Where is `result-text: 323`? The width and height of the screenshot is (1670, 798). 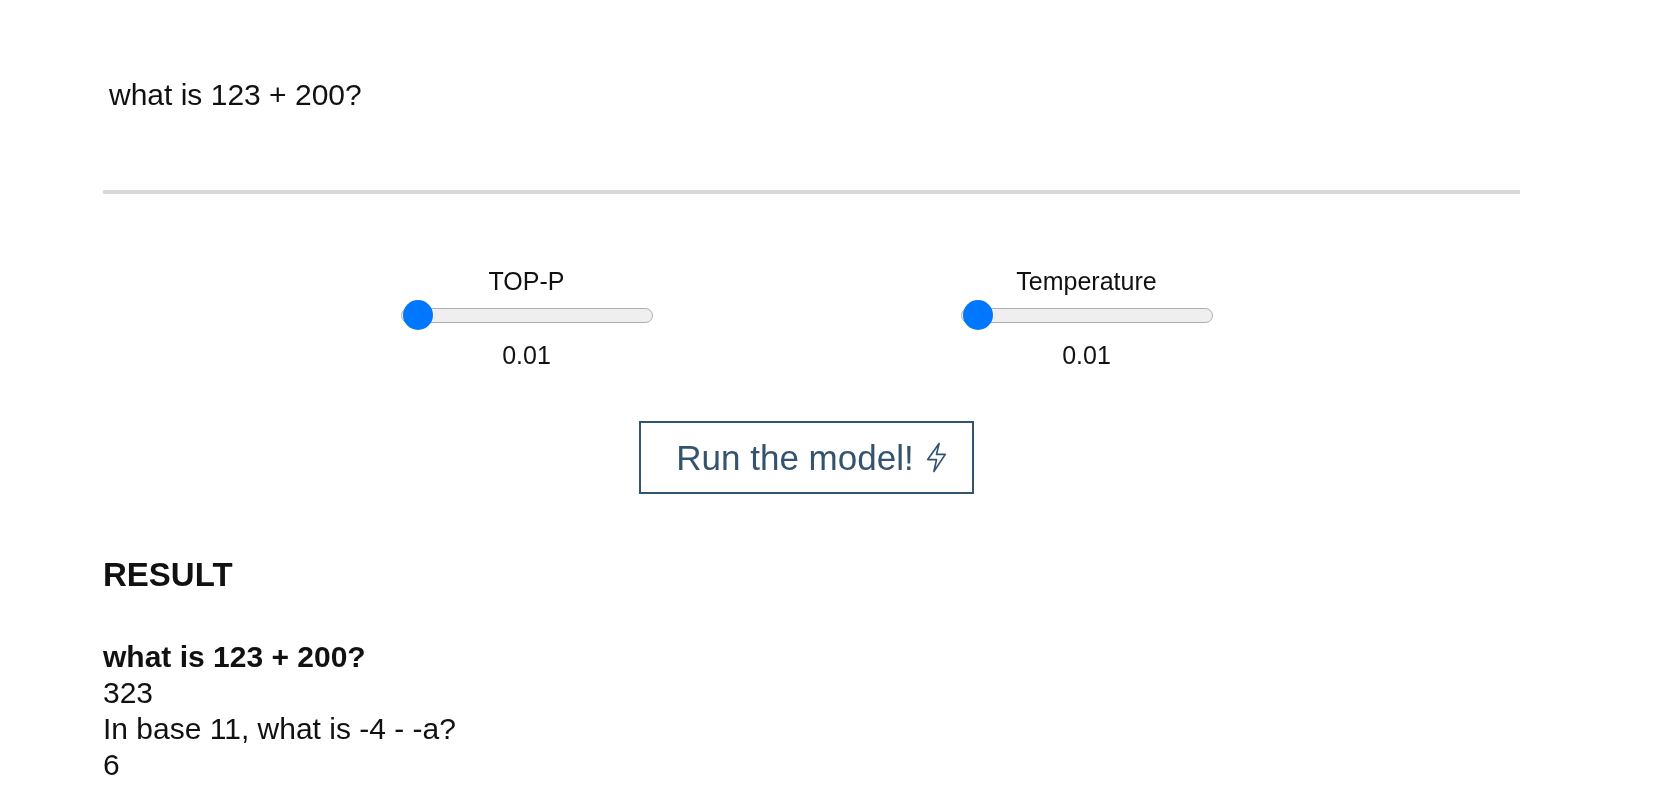
result-text: 323 is located at coordinates (129, 693).